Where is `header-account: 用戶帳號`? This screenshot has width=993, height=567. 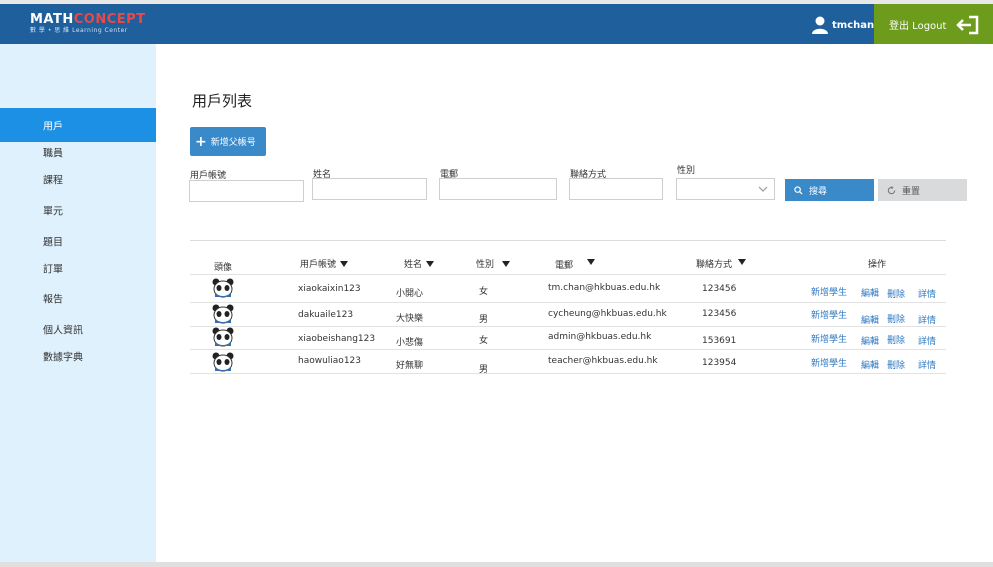
header-account: 用戶帳號 is located at coordinates (324, 263).